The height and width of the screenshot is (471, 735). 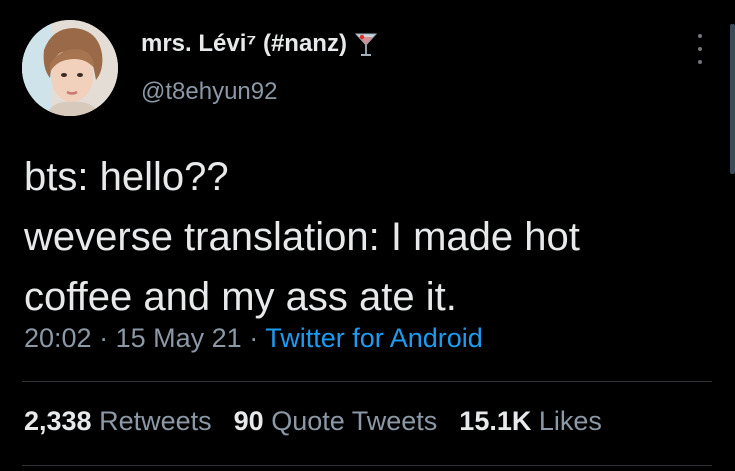 I want to click on quote-tweets-stat: 90 Quote Tweets, so click(x=336, y=421).